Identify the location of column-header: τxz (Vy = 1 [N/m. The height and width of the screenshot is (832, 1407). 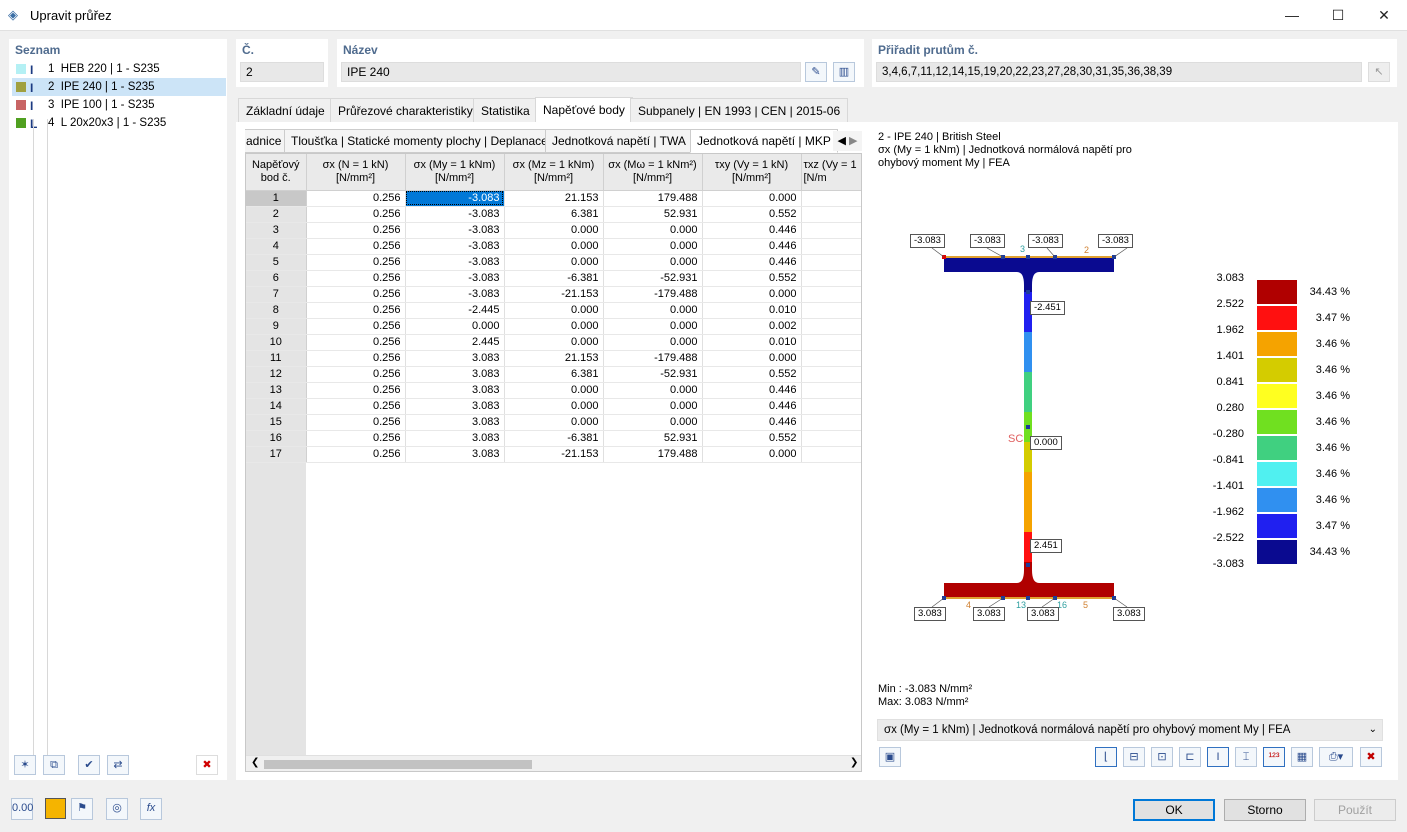
(831, 172).